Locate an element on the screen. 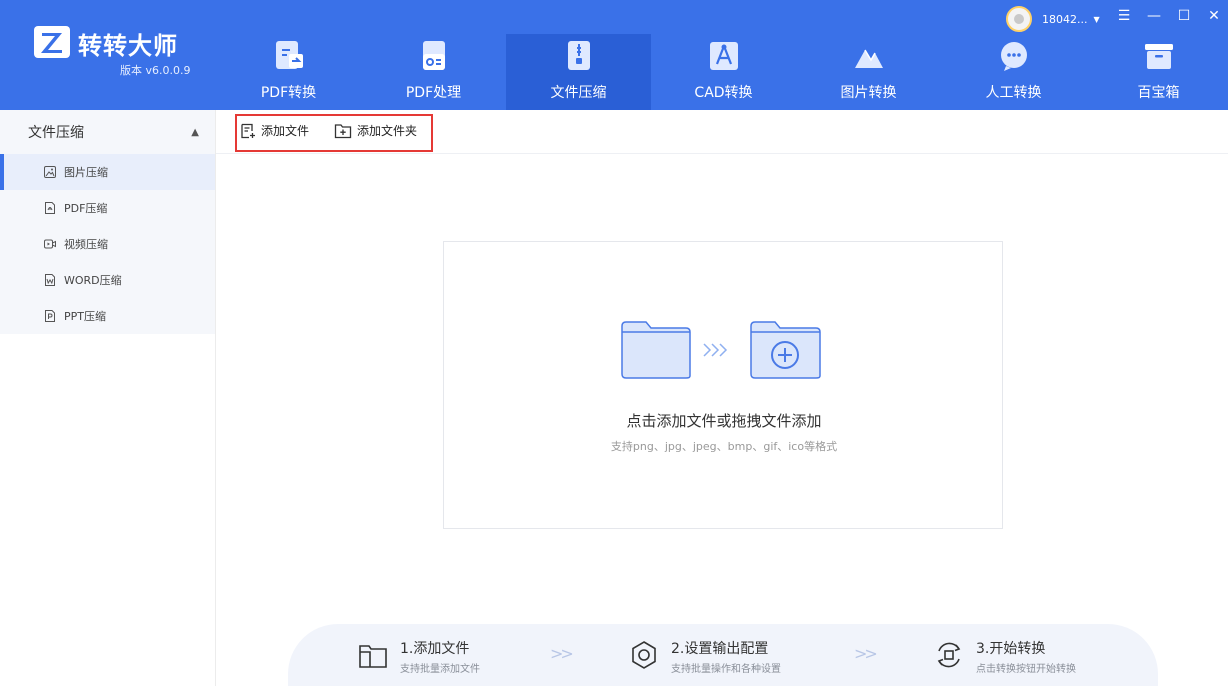 This screenshot has height=686, width=1228. video-icon is located at coordinates (50, 244).